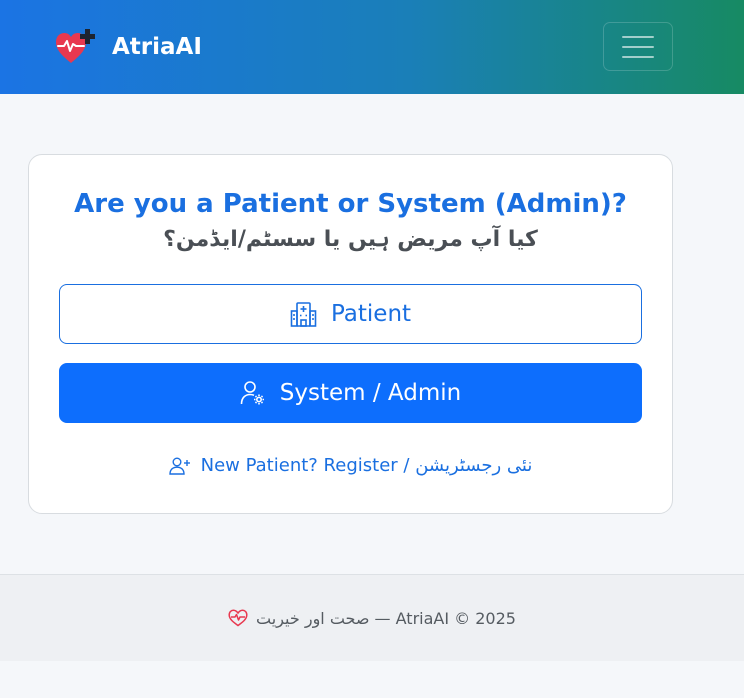  What do you see at coordinates (238, 618) in the screenshot?
I see `heart-pulse-icon` at bounding box center [238, 618].